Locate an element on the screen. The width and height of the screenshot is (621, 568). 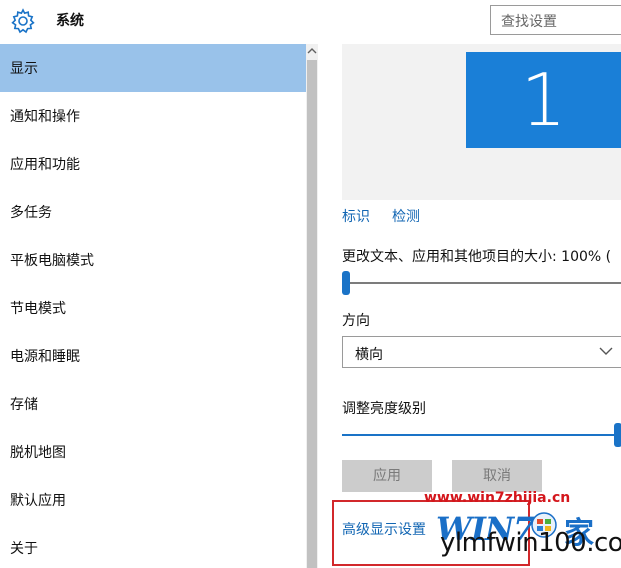
sidebar-item-display: 显示 is located at coordinates (153, 68).